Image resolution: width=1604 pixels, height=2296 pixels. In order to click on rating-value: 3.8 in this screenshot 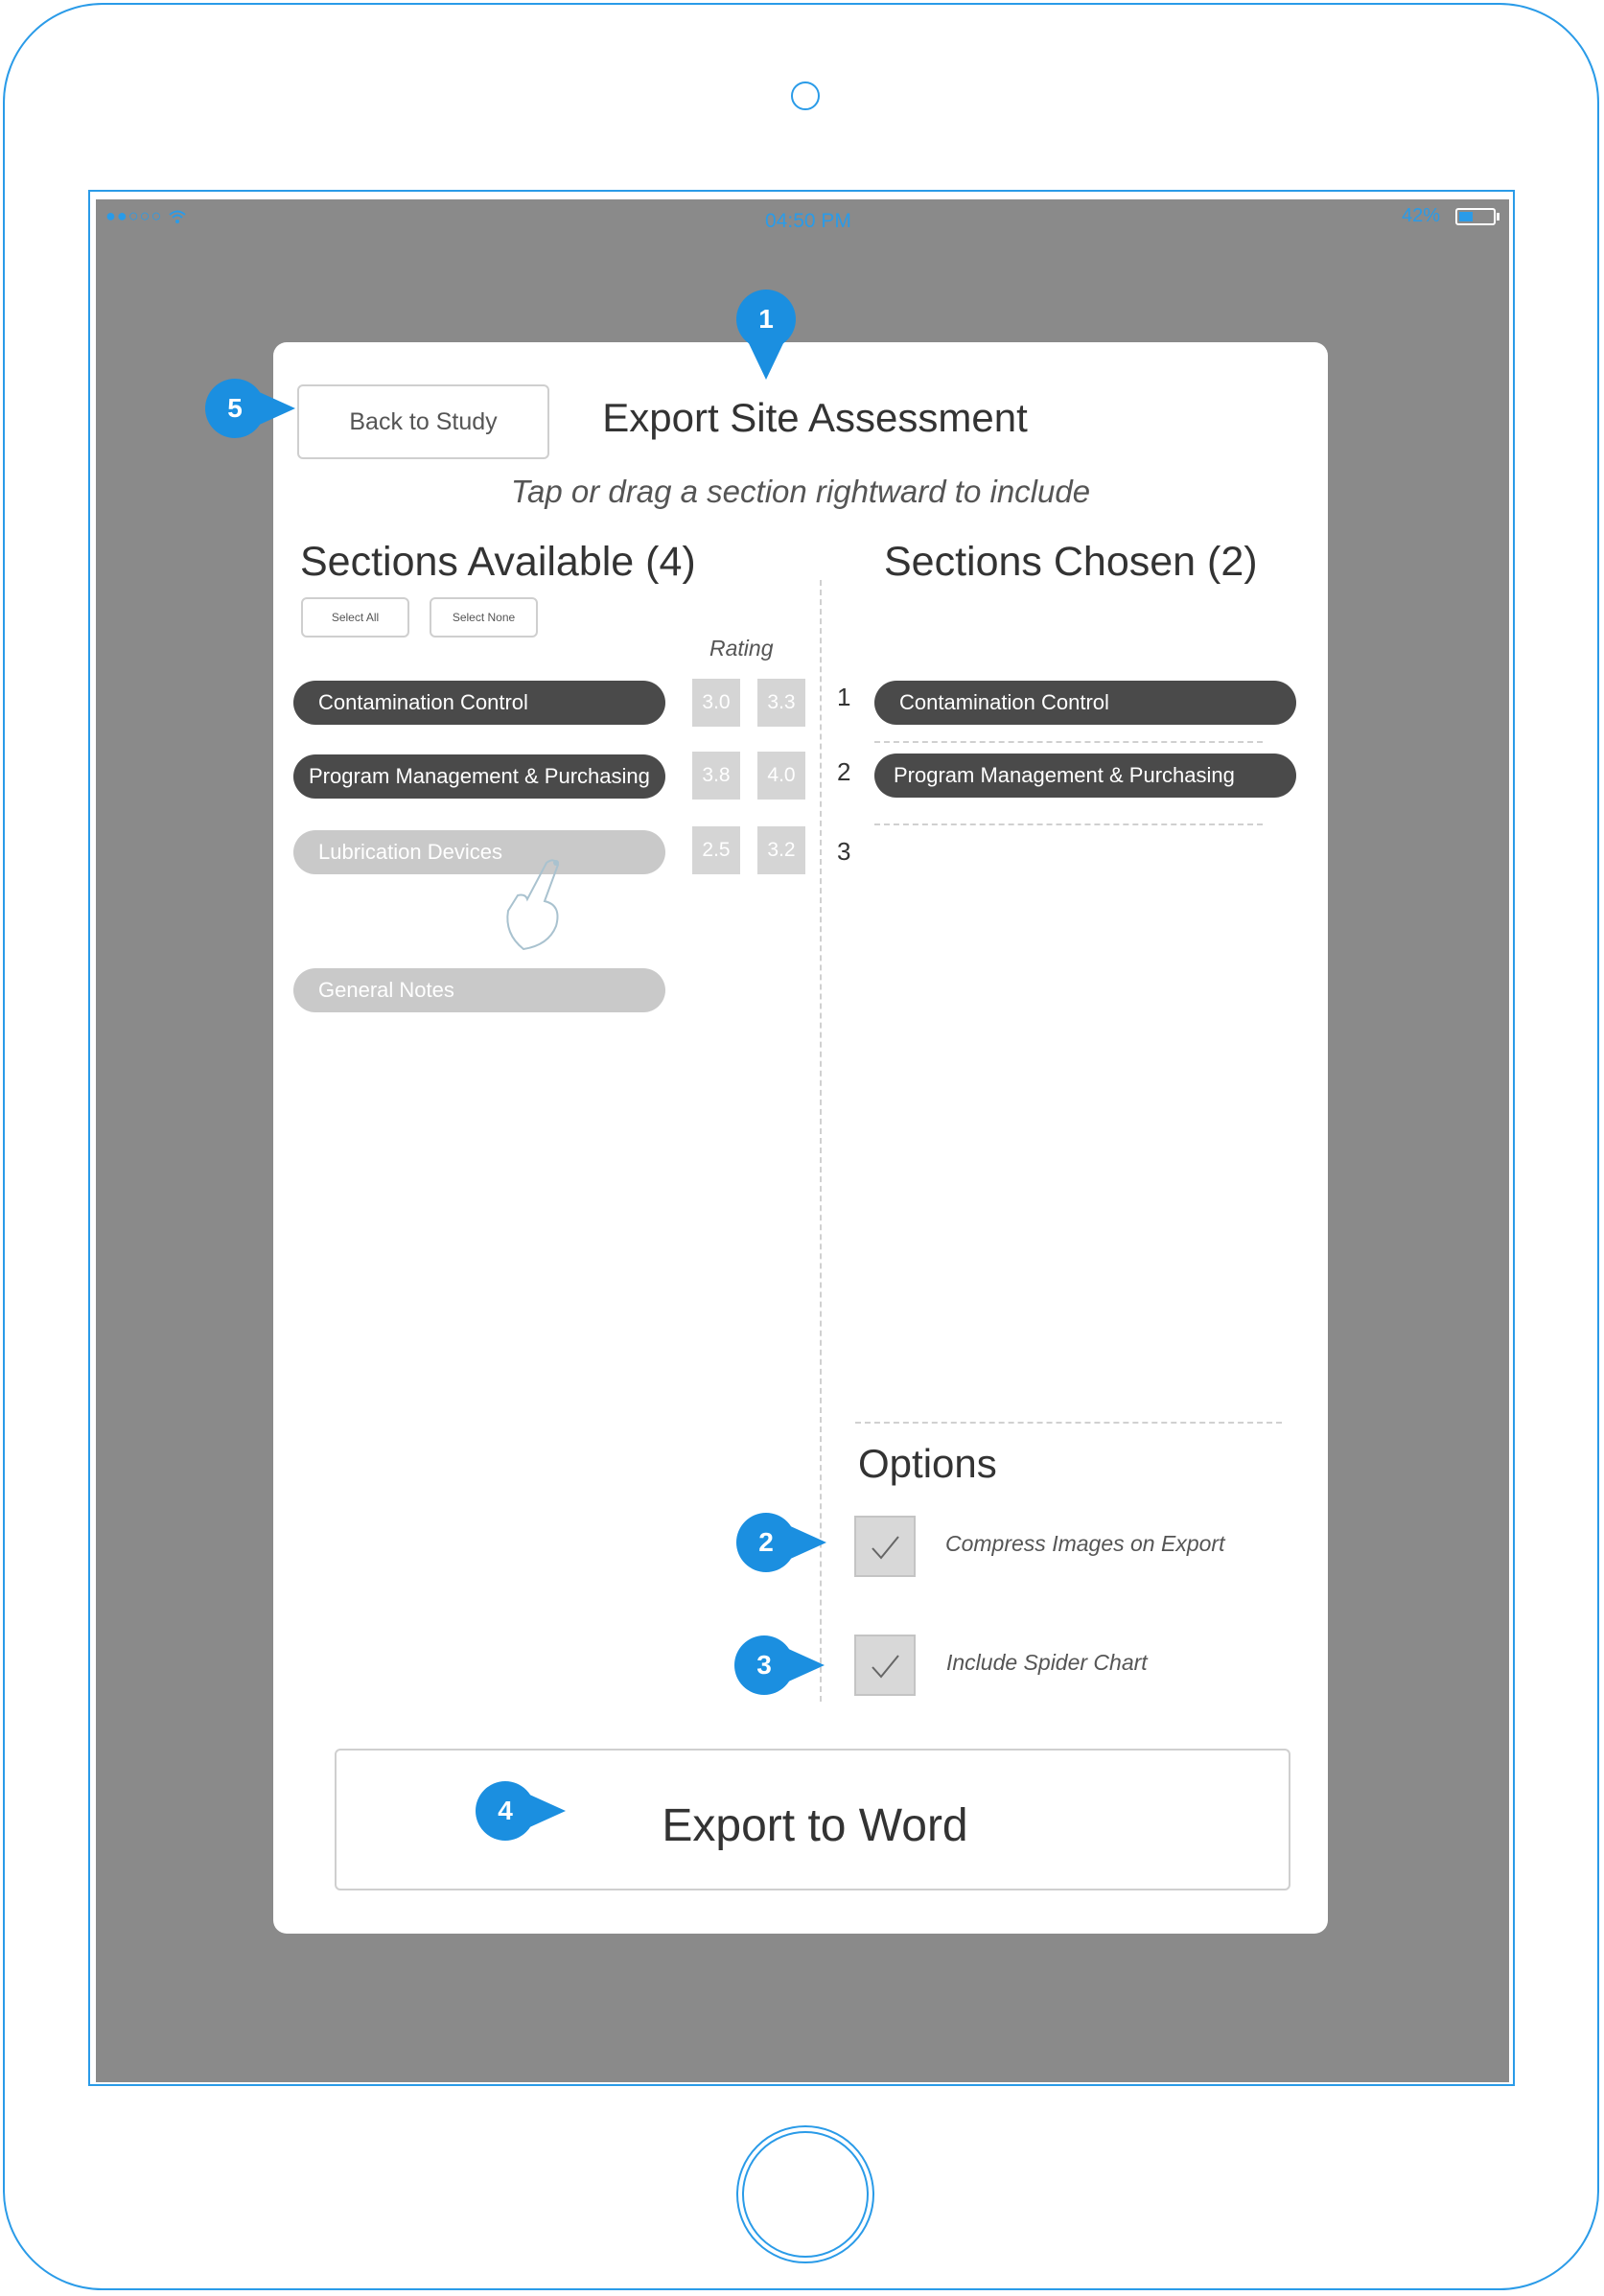, I will do `click(716, 776)`.